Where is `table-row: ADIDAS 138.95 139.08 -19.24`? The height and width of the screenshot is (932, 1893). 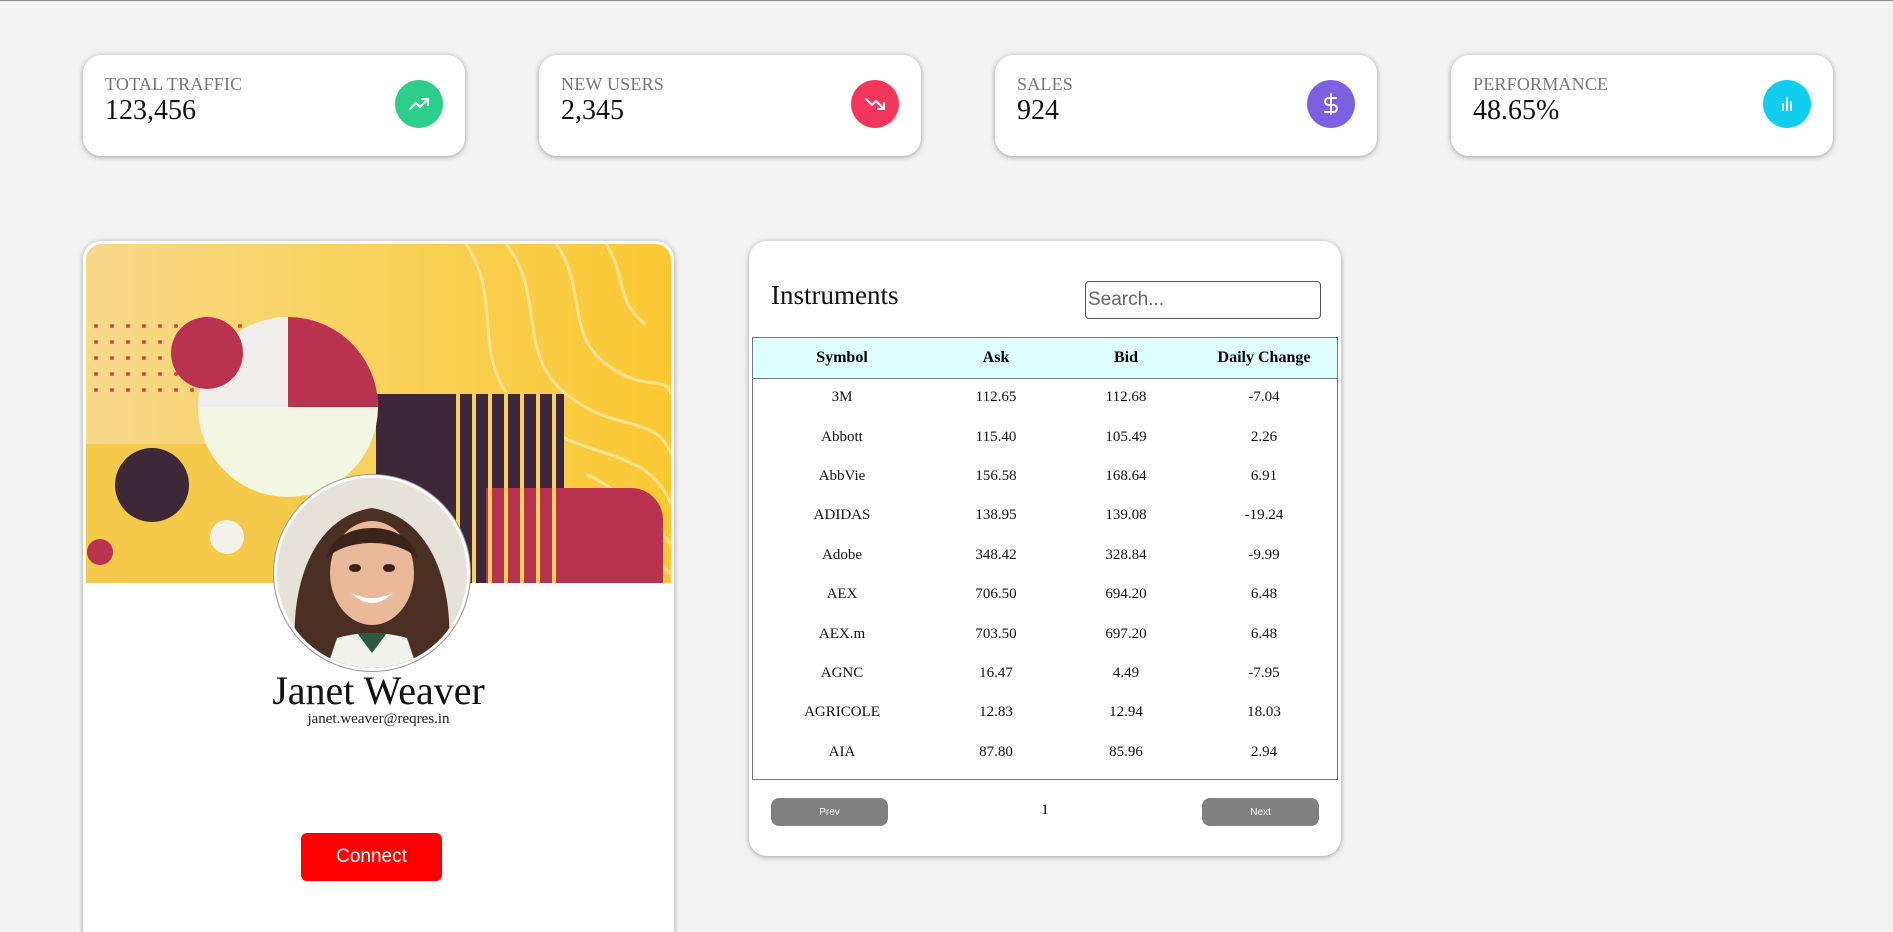 table-row: ADIDAS 138.95 139.08 -19.24 is located at coordinates (1045, 515).